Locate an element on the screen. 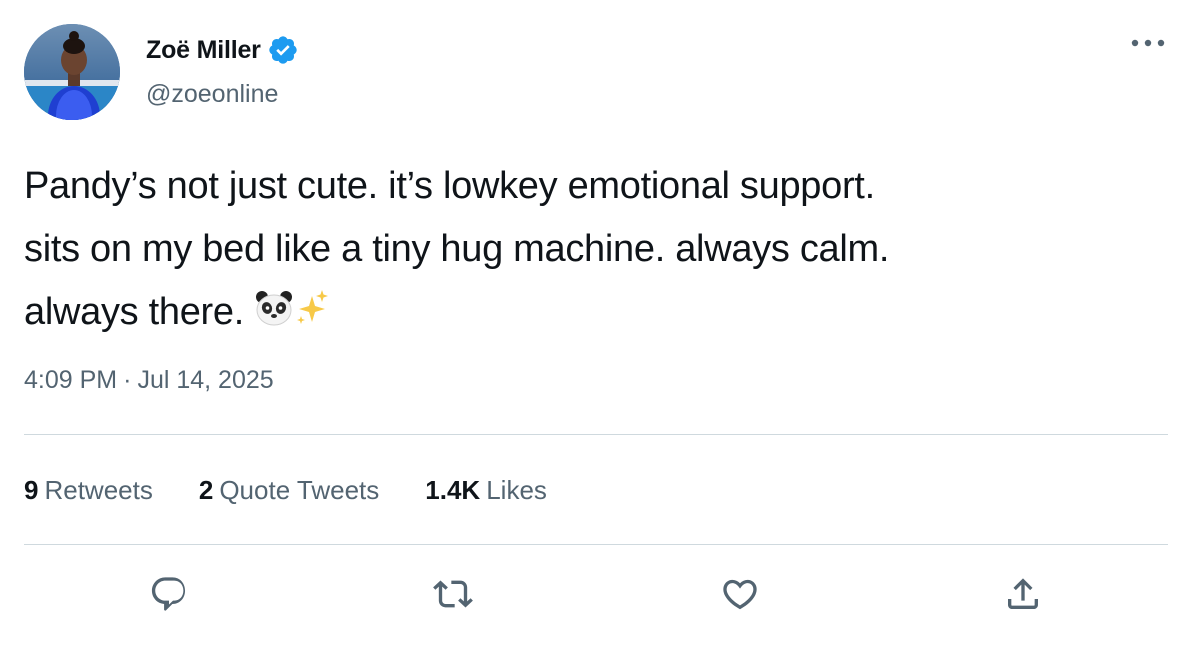 The height and width of the screenshot is (668, 1192). tweet-time: 4:09 PM is located at coordinates (71, 380).